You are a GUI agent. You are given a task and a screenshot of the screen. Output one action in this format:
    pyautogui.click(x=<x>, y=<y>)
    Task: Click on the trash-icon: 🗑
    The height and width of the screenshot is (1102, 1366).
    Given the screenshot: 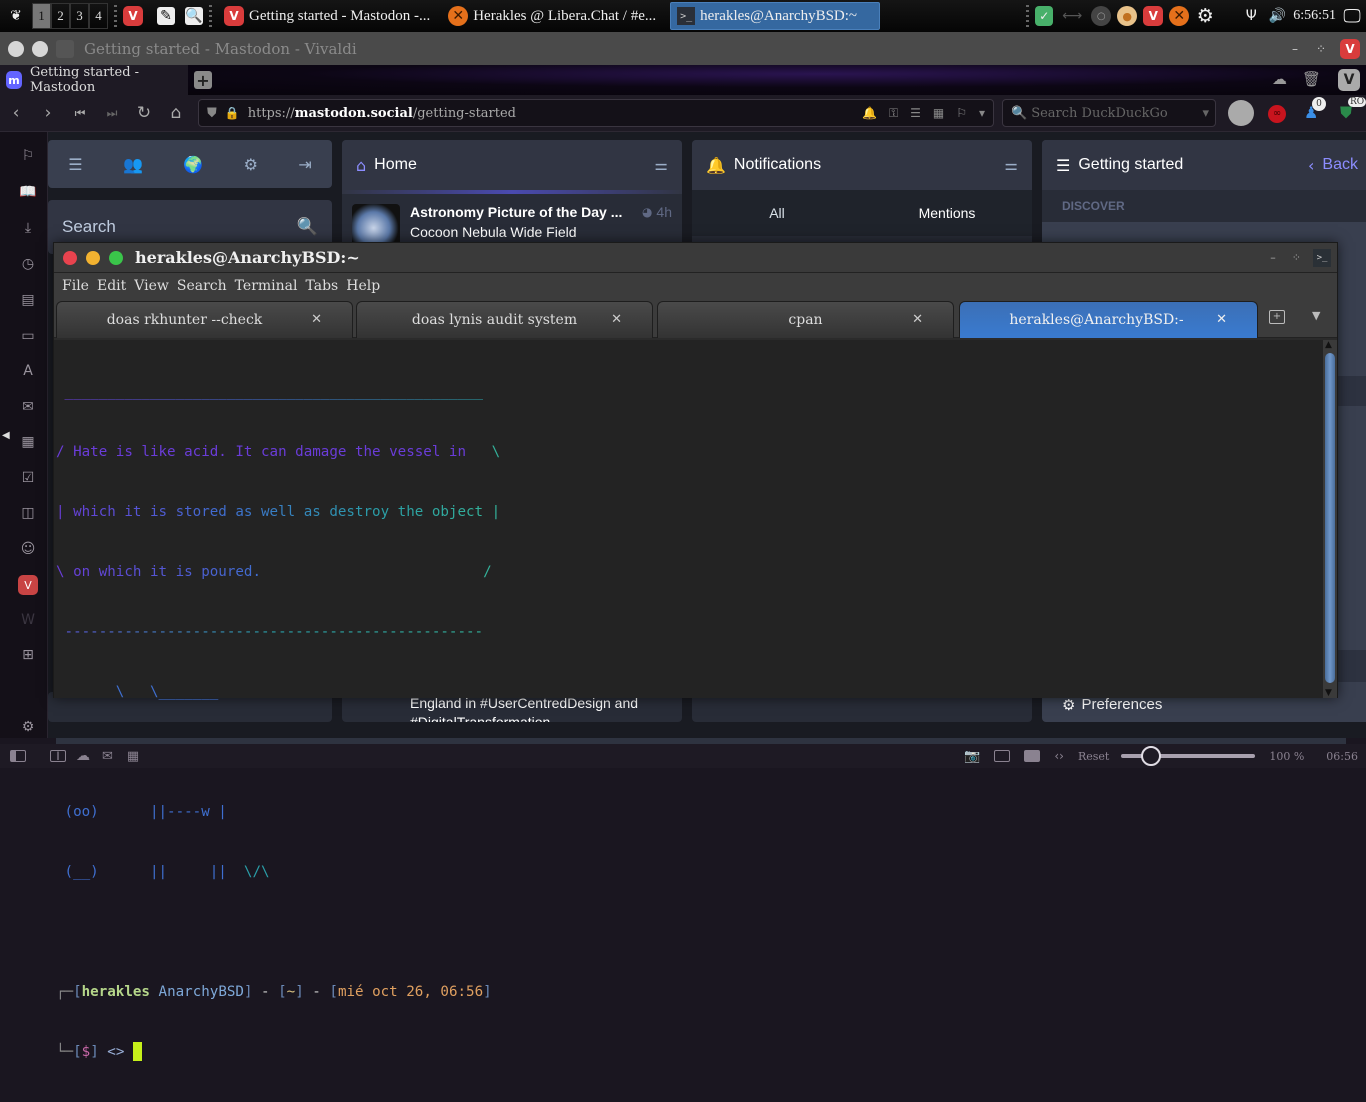 What is the action you would take?
    pyautogui.click(x=1311, y=79)
    